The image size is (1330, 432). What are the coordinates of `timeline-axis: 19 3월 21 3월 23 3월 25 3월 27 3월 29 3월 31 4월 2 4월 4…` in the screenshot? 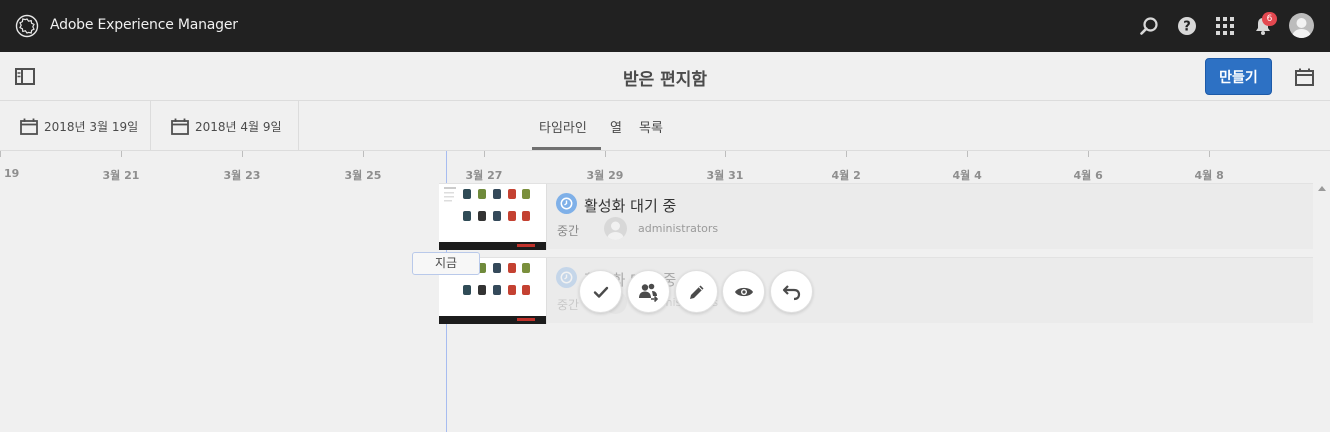 It's located at (665, 166).